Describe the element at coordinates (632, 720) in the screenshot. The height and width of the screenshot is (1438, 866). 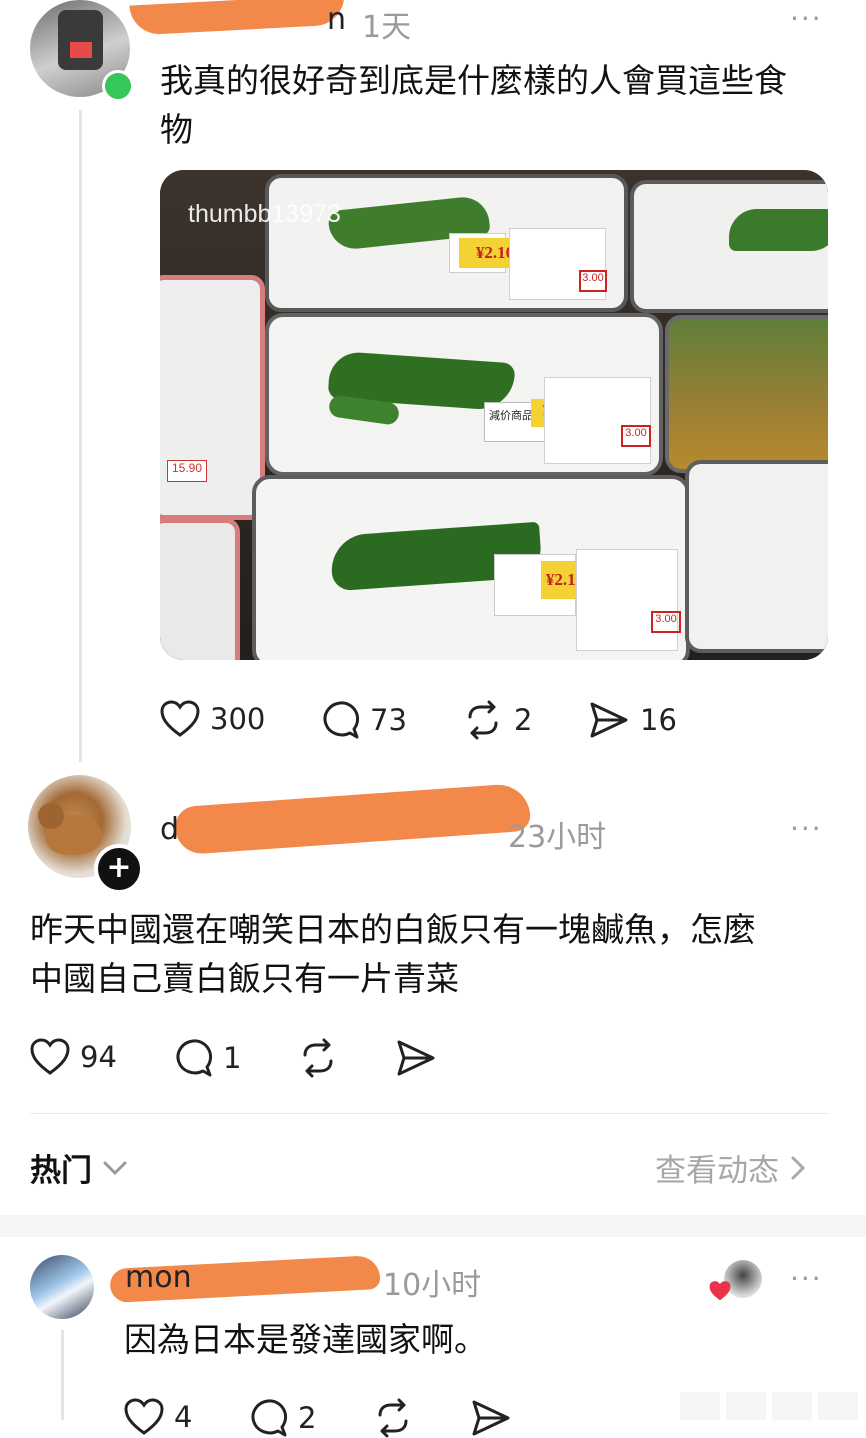
I see `share-button: 16` at that location.